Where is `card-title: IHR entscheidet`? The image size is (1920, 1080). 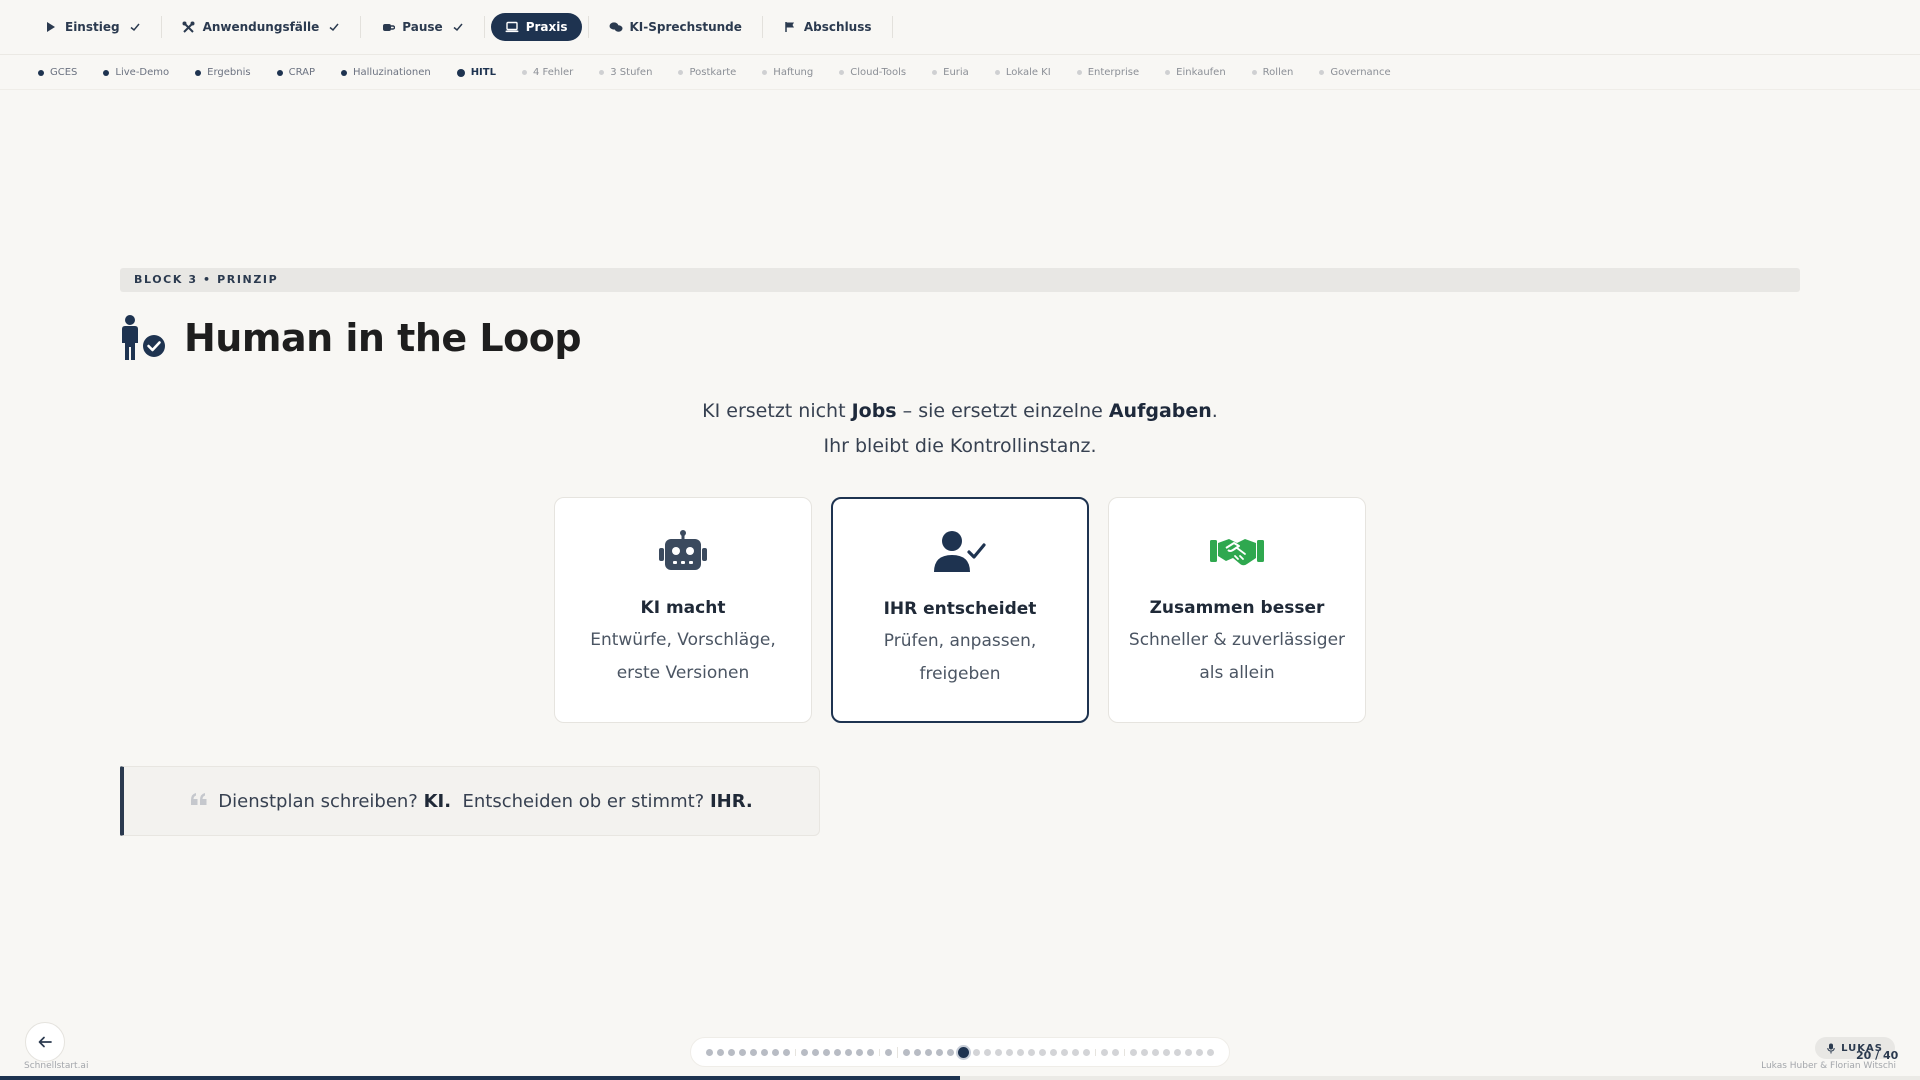
card-title: IHR entscheidet is located at coordinates (960, 609).